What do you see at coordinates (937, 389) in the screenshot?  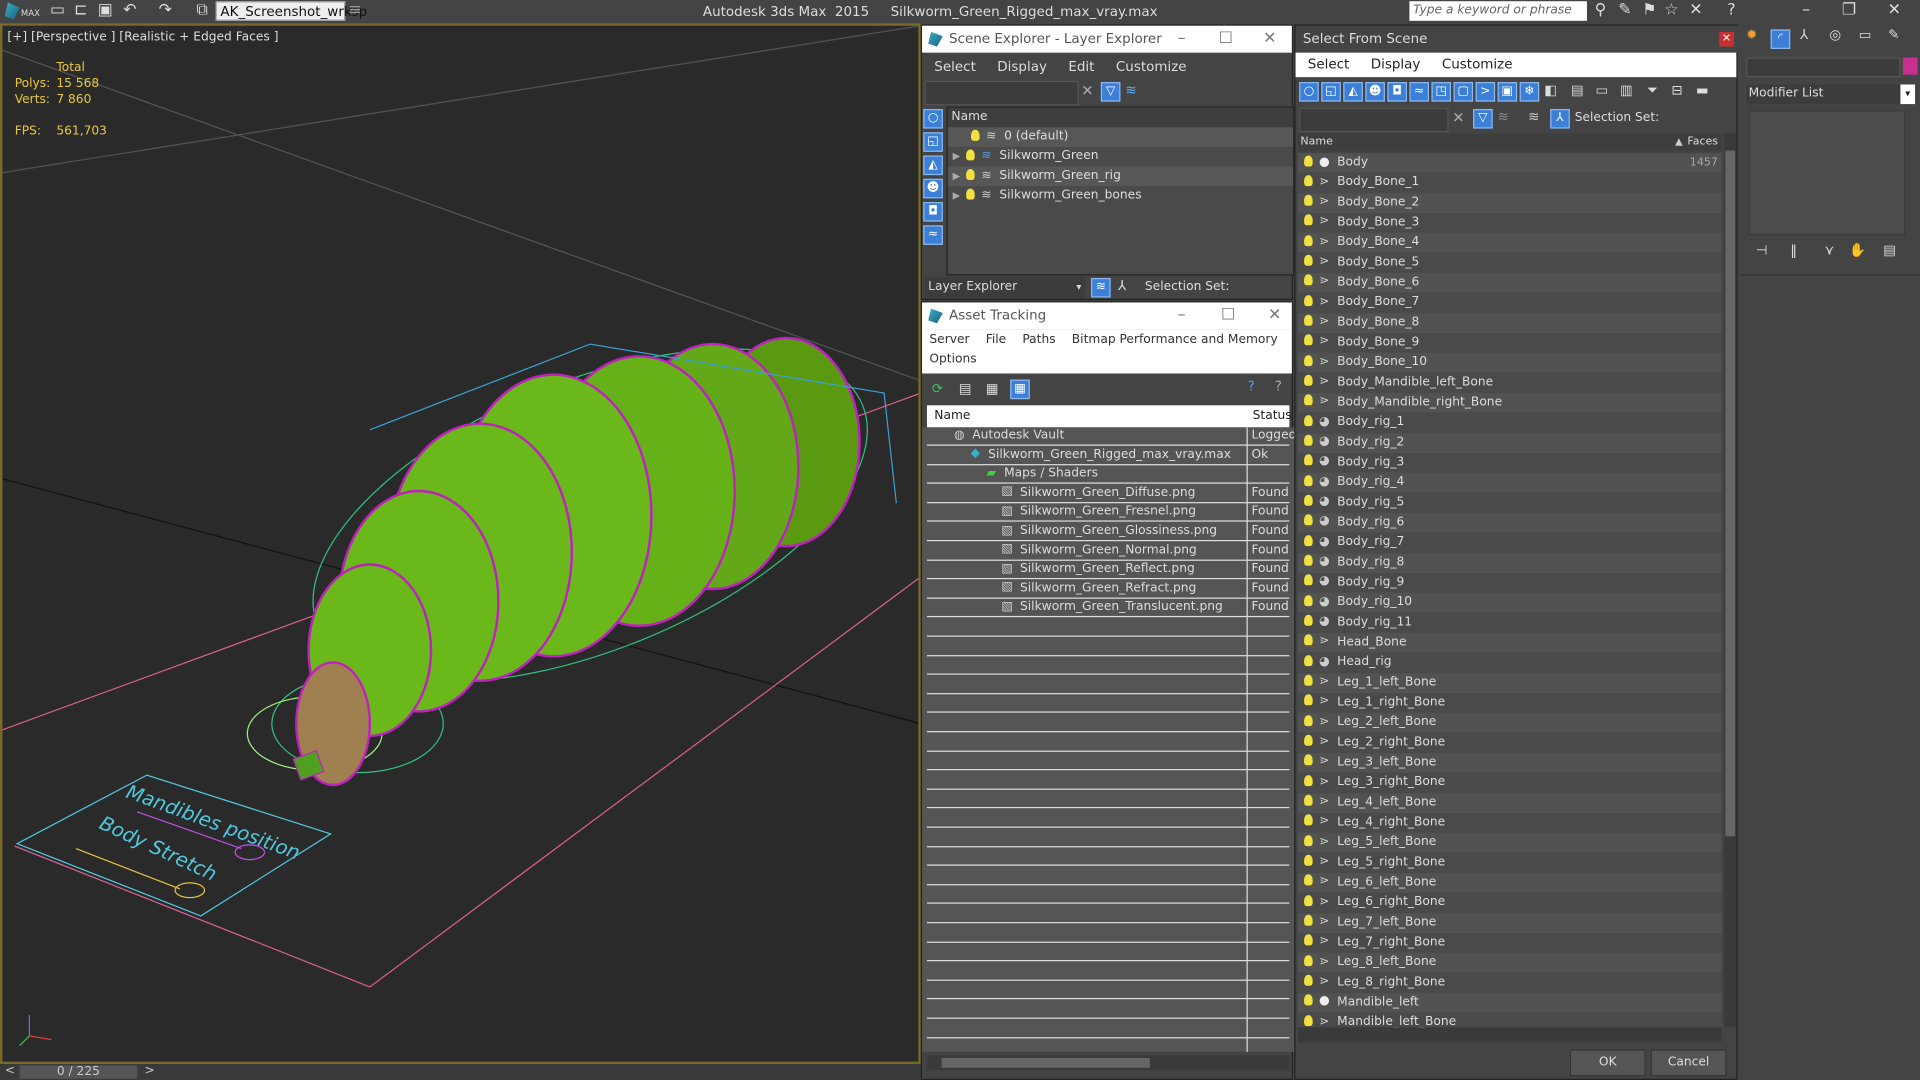 I see `refresh-icon: ⟳` at bounding box center [937, 389].